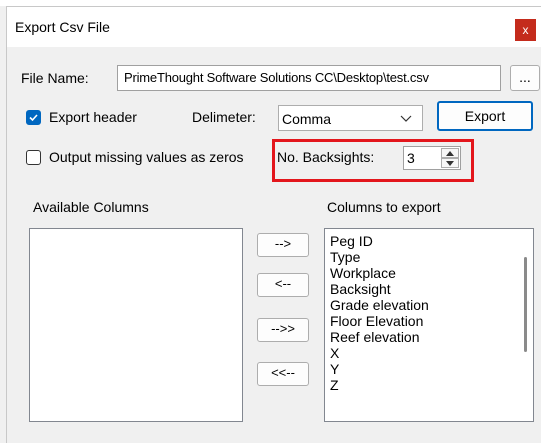 Image resolution: width=541 pixels, height=443 pixels. I want to click on list-item: Floor Elevation, so click(429, 321).